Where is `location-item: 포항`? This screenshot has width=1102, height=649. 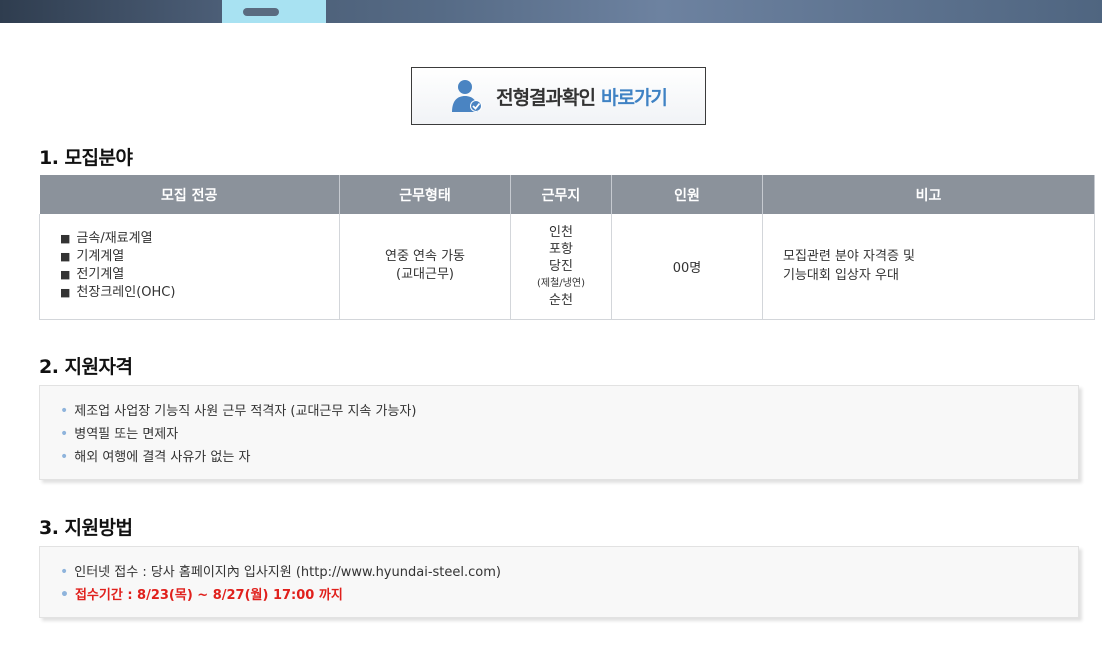
location-item: 포항 is located at coordinates (561, 249).